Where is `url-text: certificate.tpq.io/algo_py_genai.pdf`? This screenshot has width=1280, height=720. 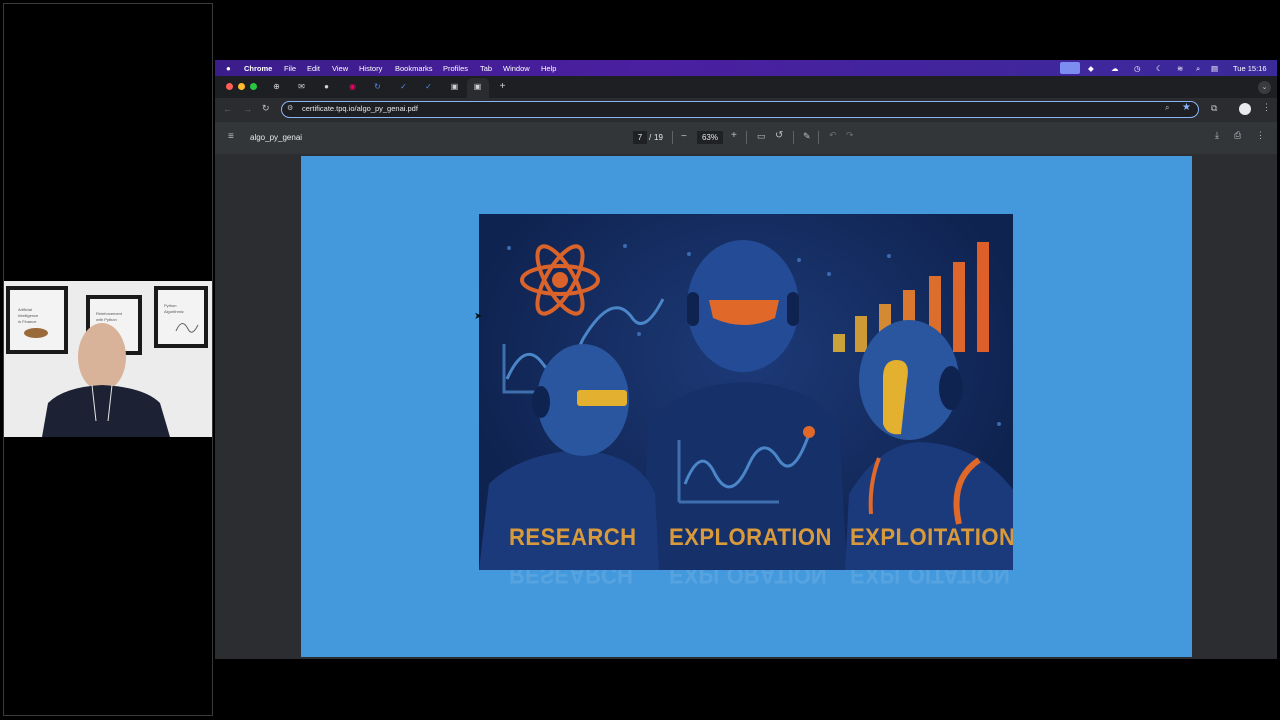 url-text: certificate.tpq.io/algo_py_genai.pdf is located at coordinates (360, 108).